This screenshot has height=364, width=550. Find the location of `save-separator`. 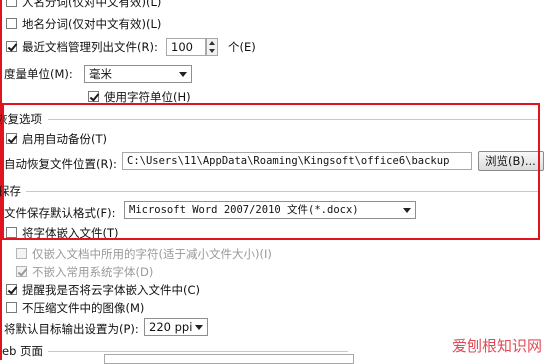

save-separator is located at coordinates (282, 191).